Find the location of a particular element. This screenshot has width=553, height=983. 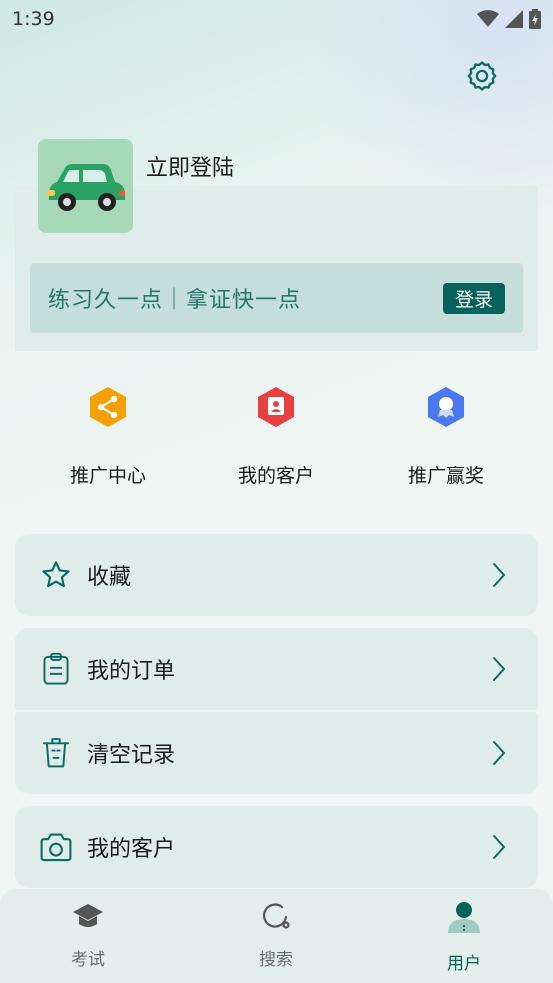

trash-icon is located at coordinates (56, 753).